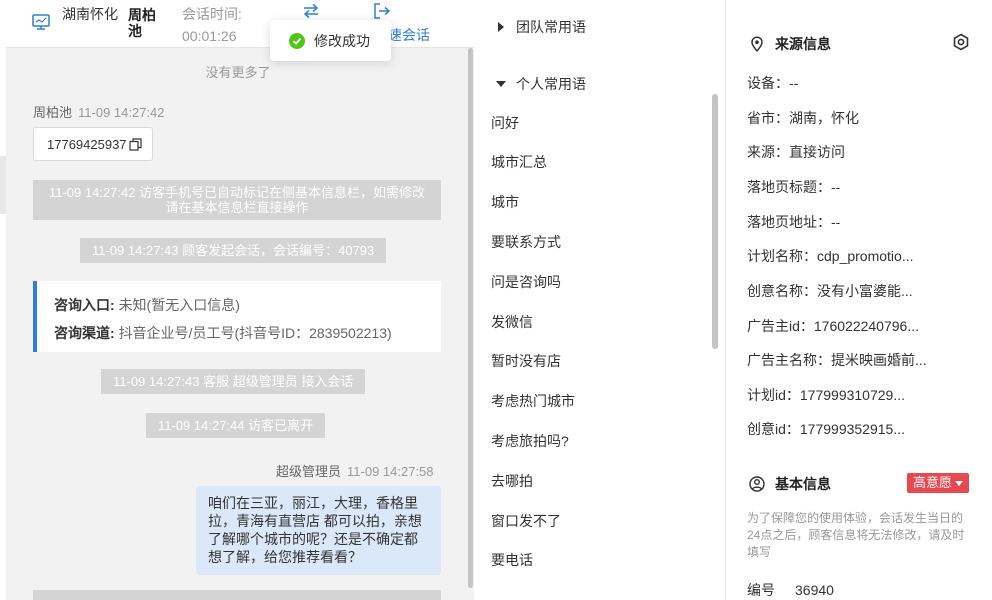 This screenshot has width=992, height=600. What do you see at coordinates (533, 401) in the screenshot?
I see `phrase-item: 考虑热门城市` at bounding box center [533, 401].